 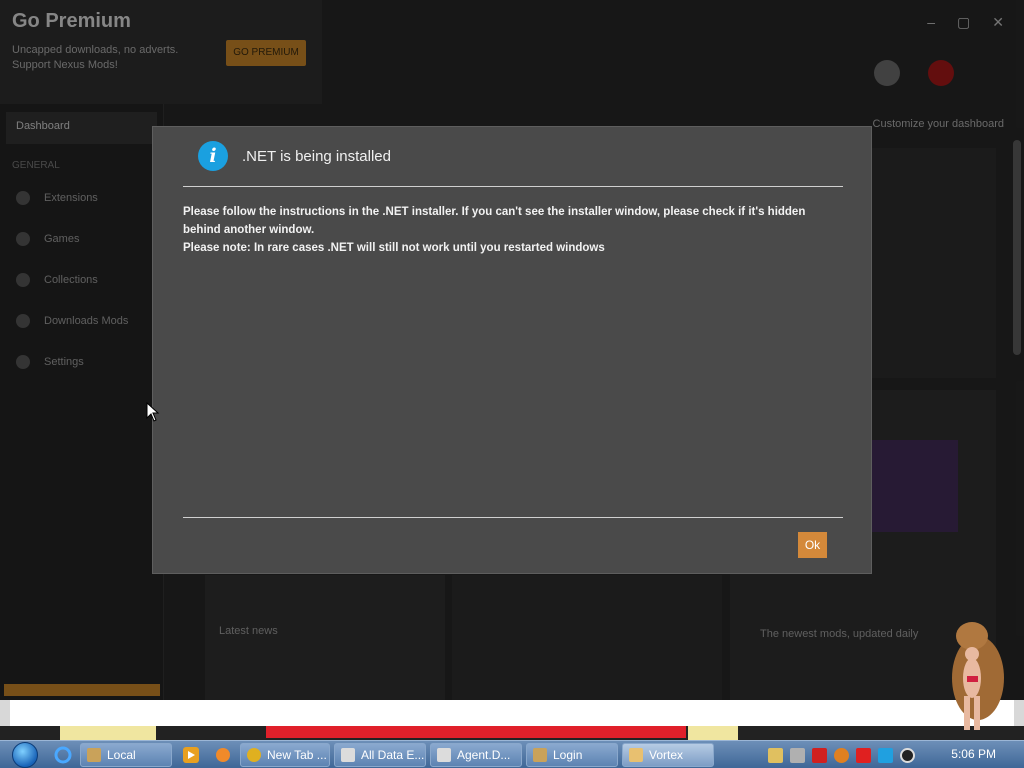 What do you see at coordinates (213, 156) in the screenshot?
I see `info-icon: i` at bounding box center [213, 156].